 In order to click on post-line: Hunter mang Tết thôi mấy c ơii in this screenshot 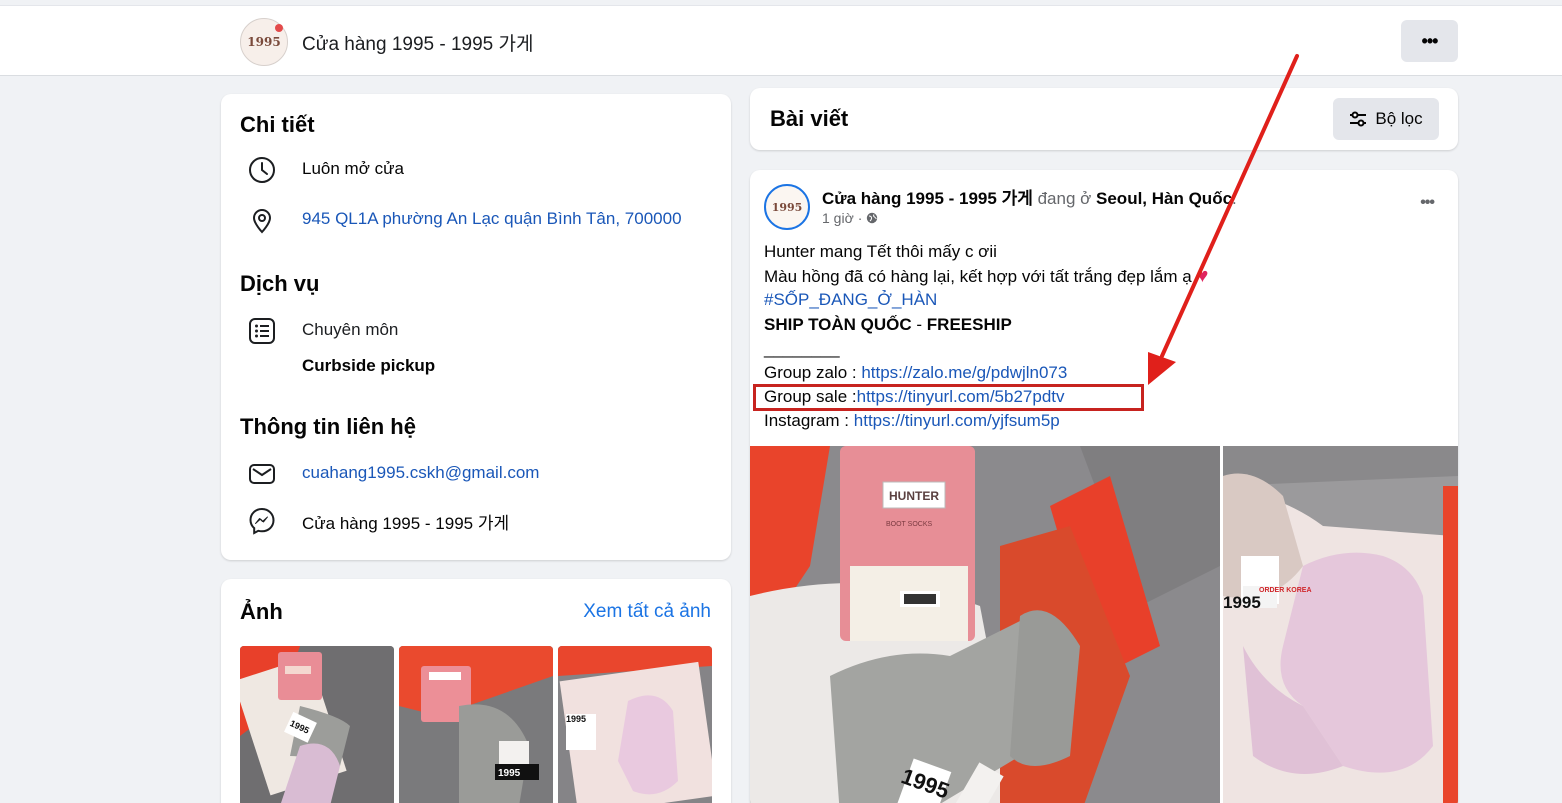, I will do `click(880, 251)`.